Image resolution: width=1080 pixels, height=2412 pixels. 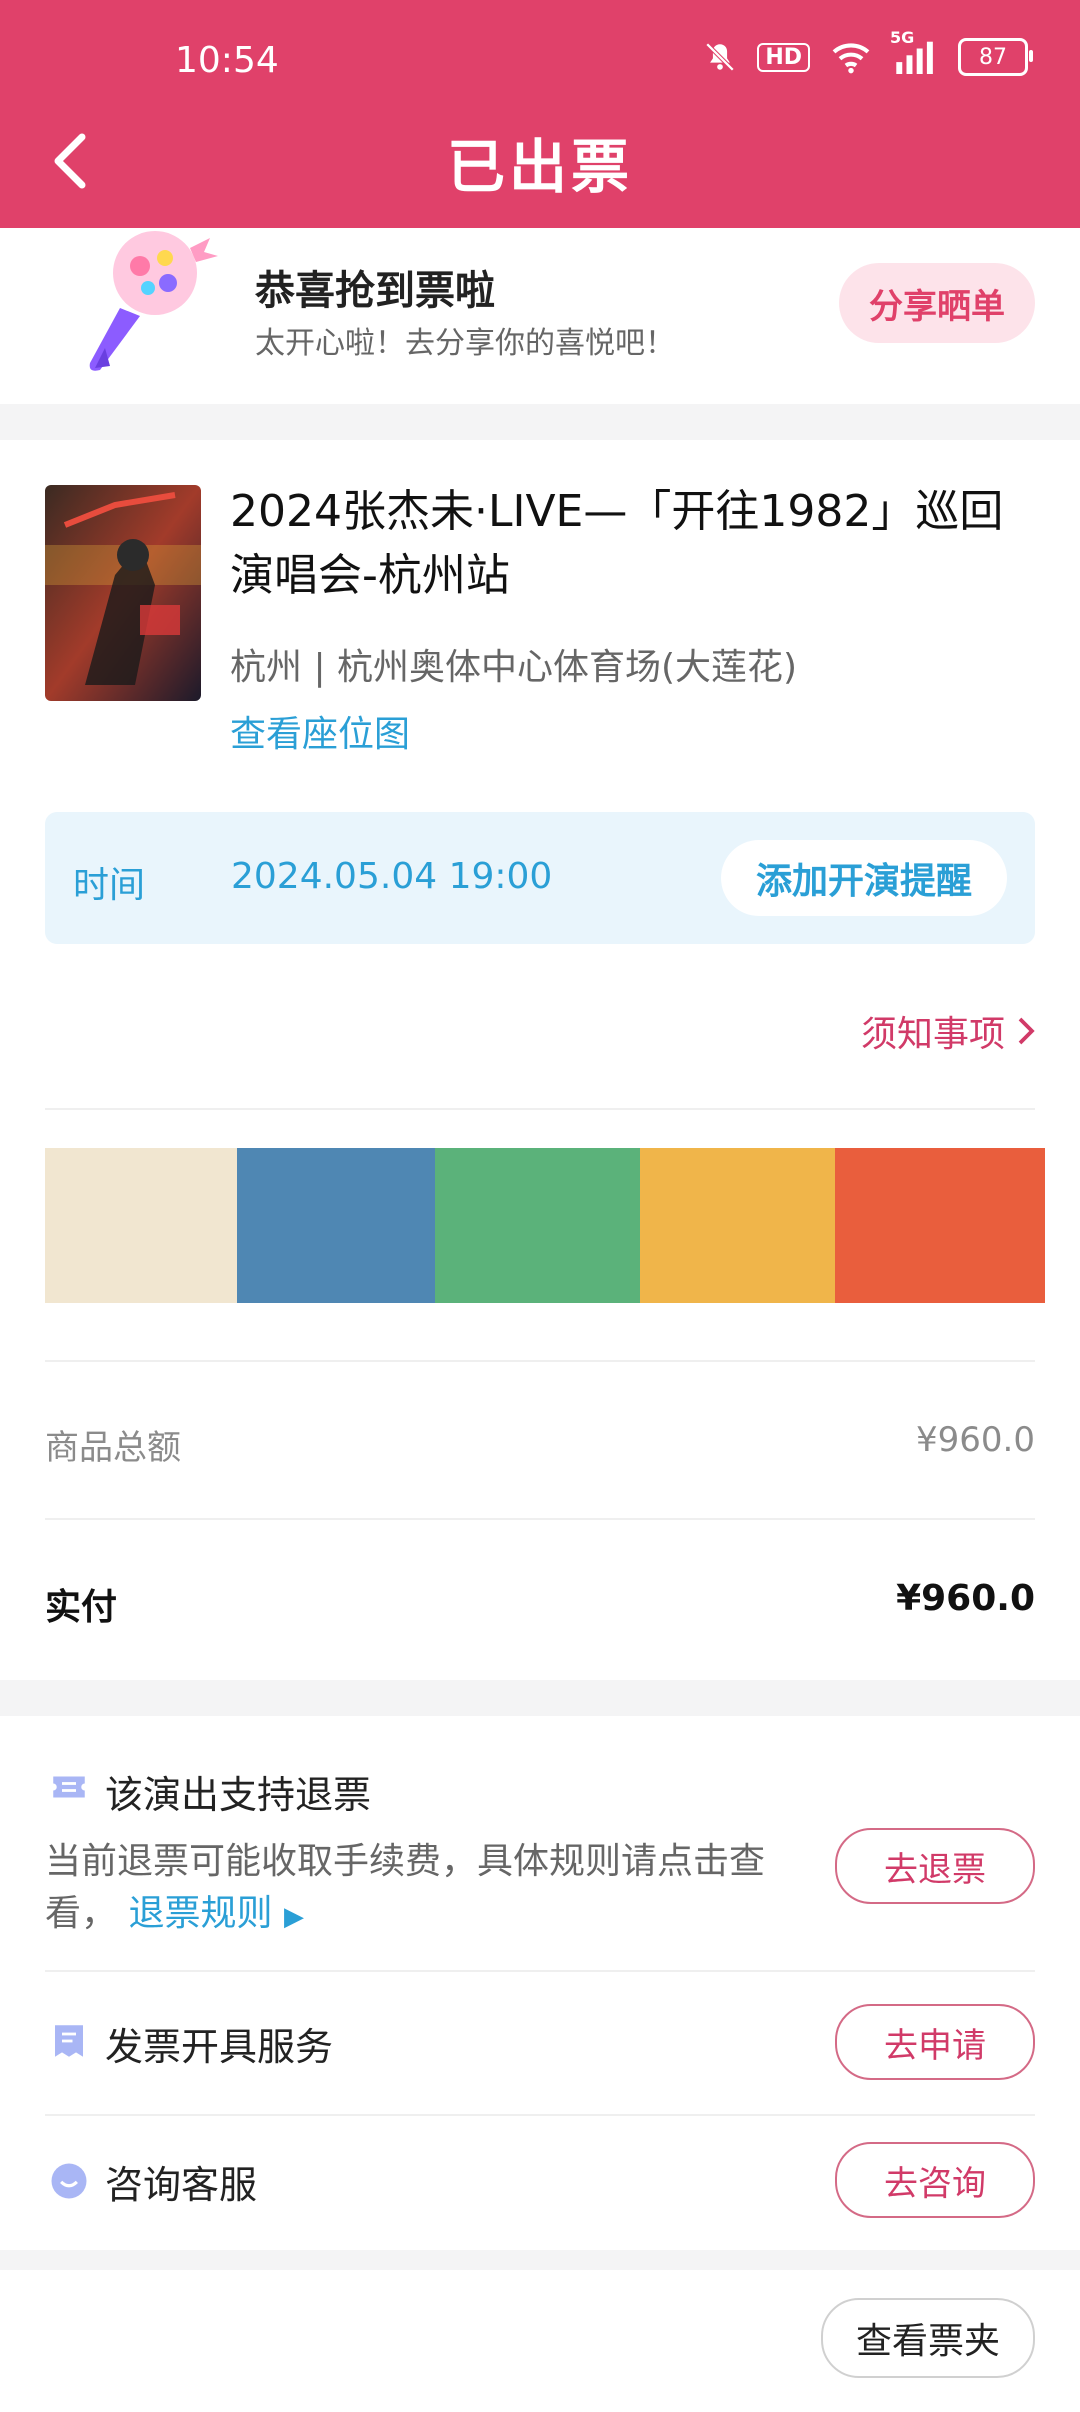 What do you see at coordinates (141, 1225) in the screenshot?
I see `color-block-cream` at bounding box center [141, 1225].